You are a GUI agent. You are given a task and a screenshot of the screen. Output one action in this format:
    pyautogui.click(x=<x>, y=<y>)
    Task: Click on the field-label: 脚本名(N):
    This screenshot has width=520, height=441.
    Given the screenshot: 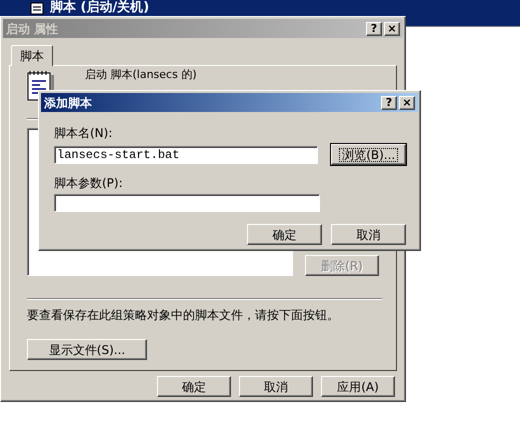 What is the action you would take?
    pyautogui.click(x=84, y=133)
    